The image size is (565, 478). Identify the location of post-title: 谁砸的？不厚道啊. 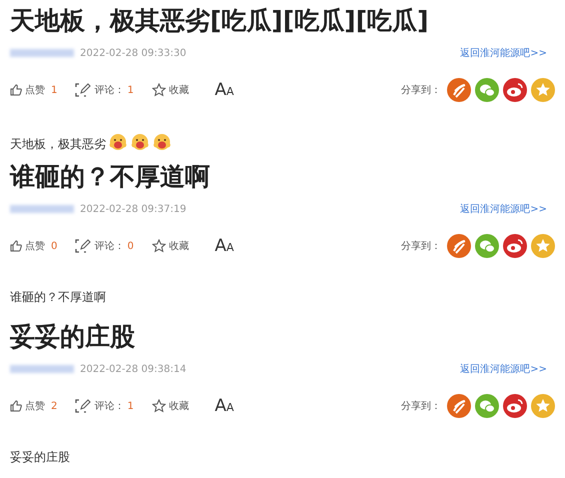
(110, 177).